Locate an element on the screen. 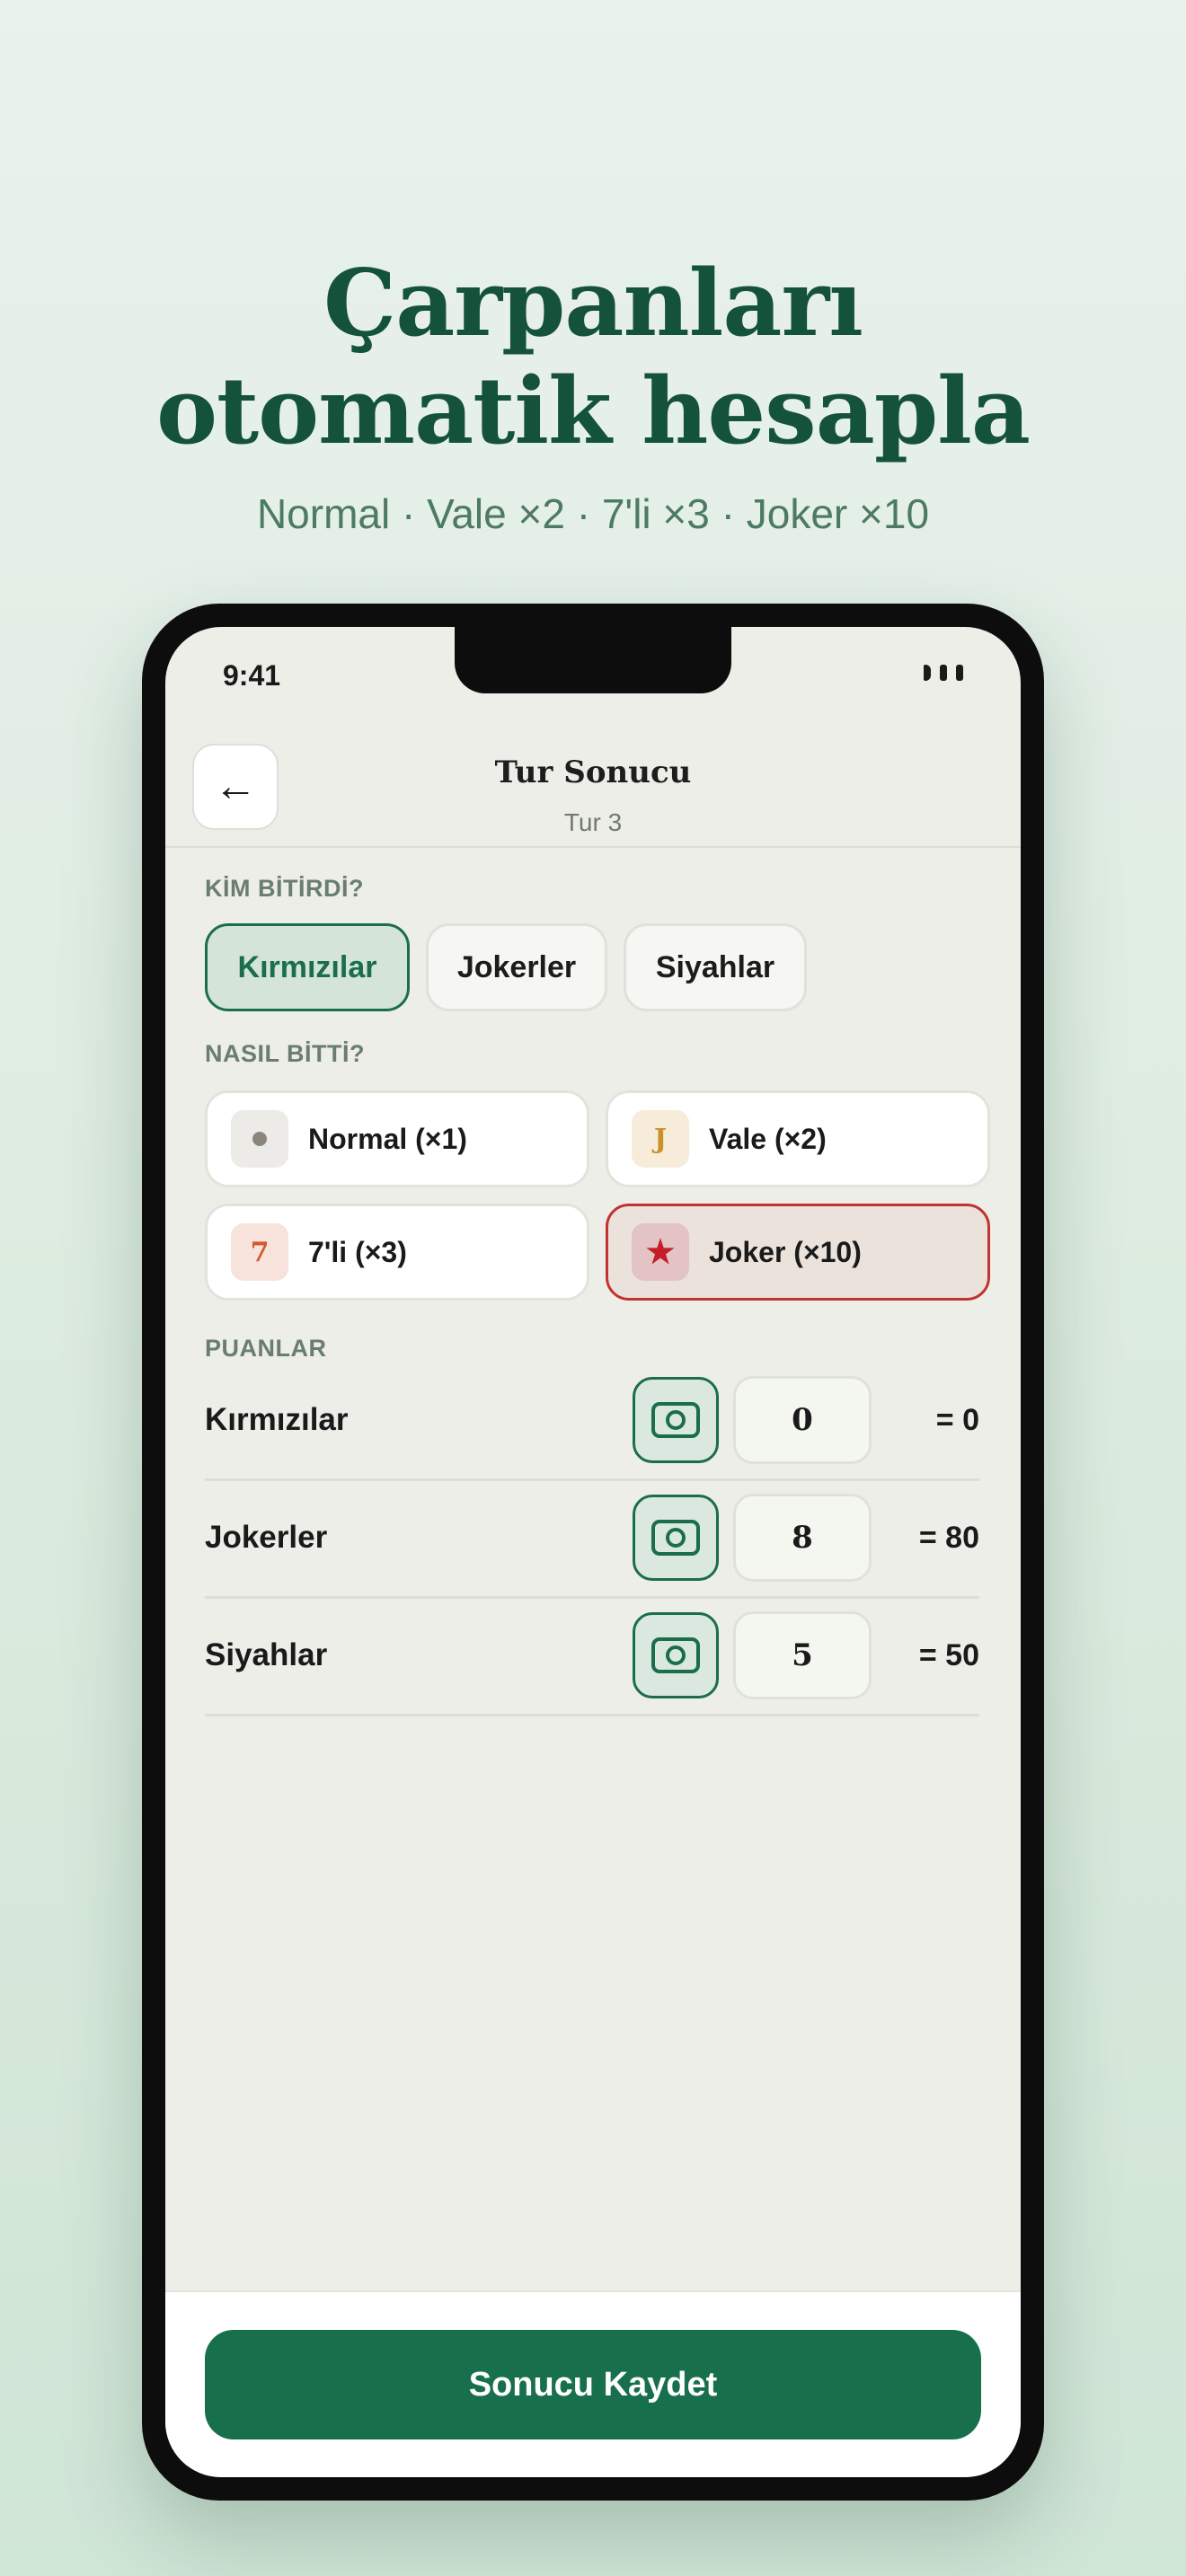 The width and height of the screenshot is (1186, 2576). scores-section-label: PUANLAR is located at coordinates (266, 1348).